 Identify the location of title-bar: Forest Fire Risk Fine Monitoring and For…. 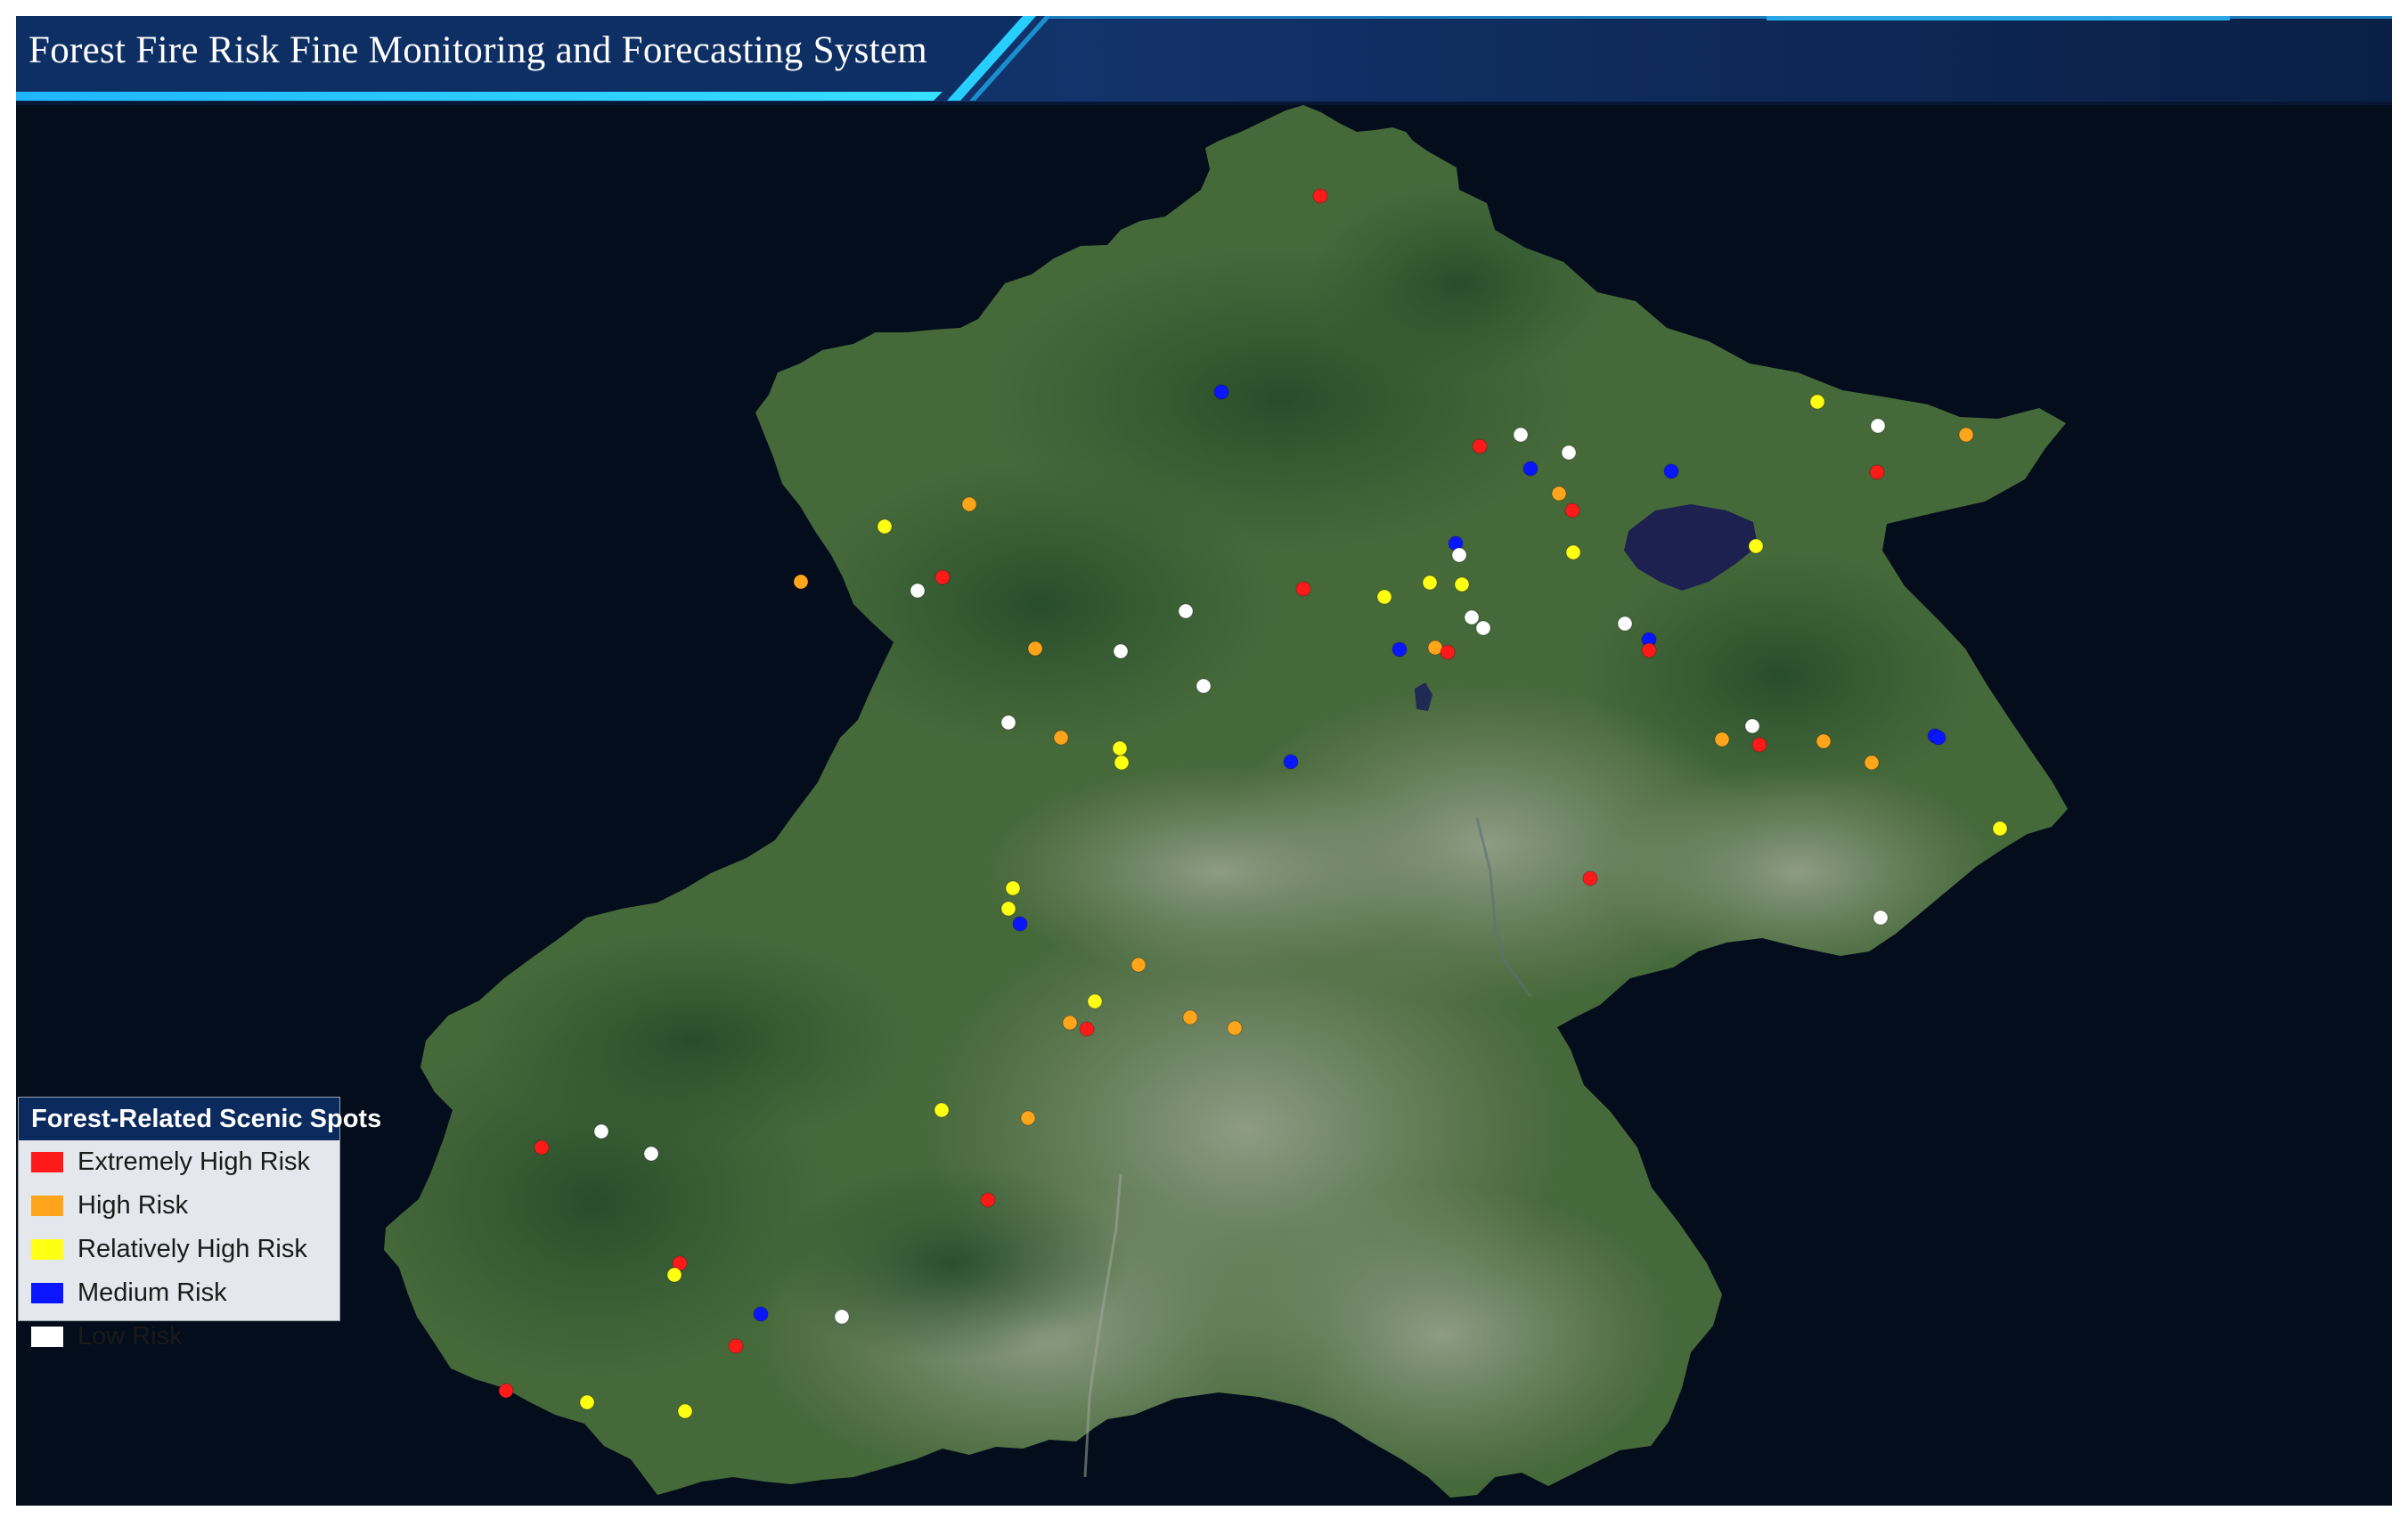
(1204, 60).